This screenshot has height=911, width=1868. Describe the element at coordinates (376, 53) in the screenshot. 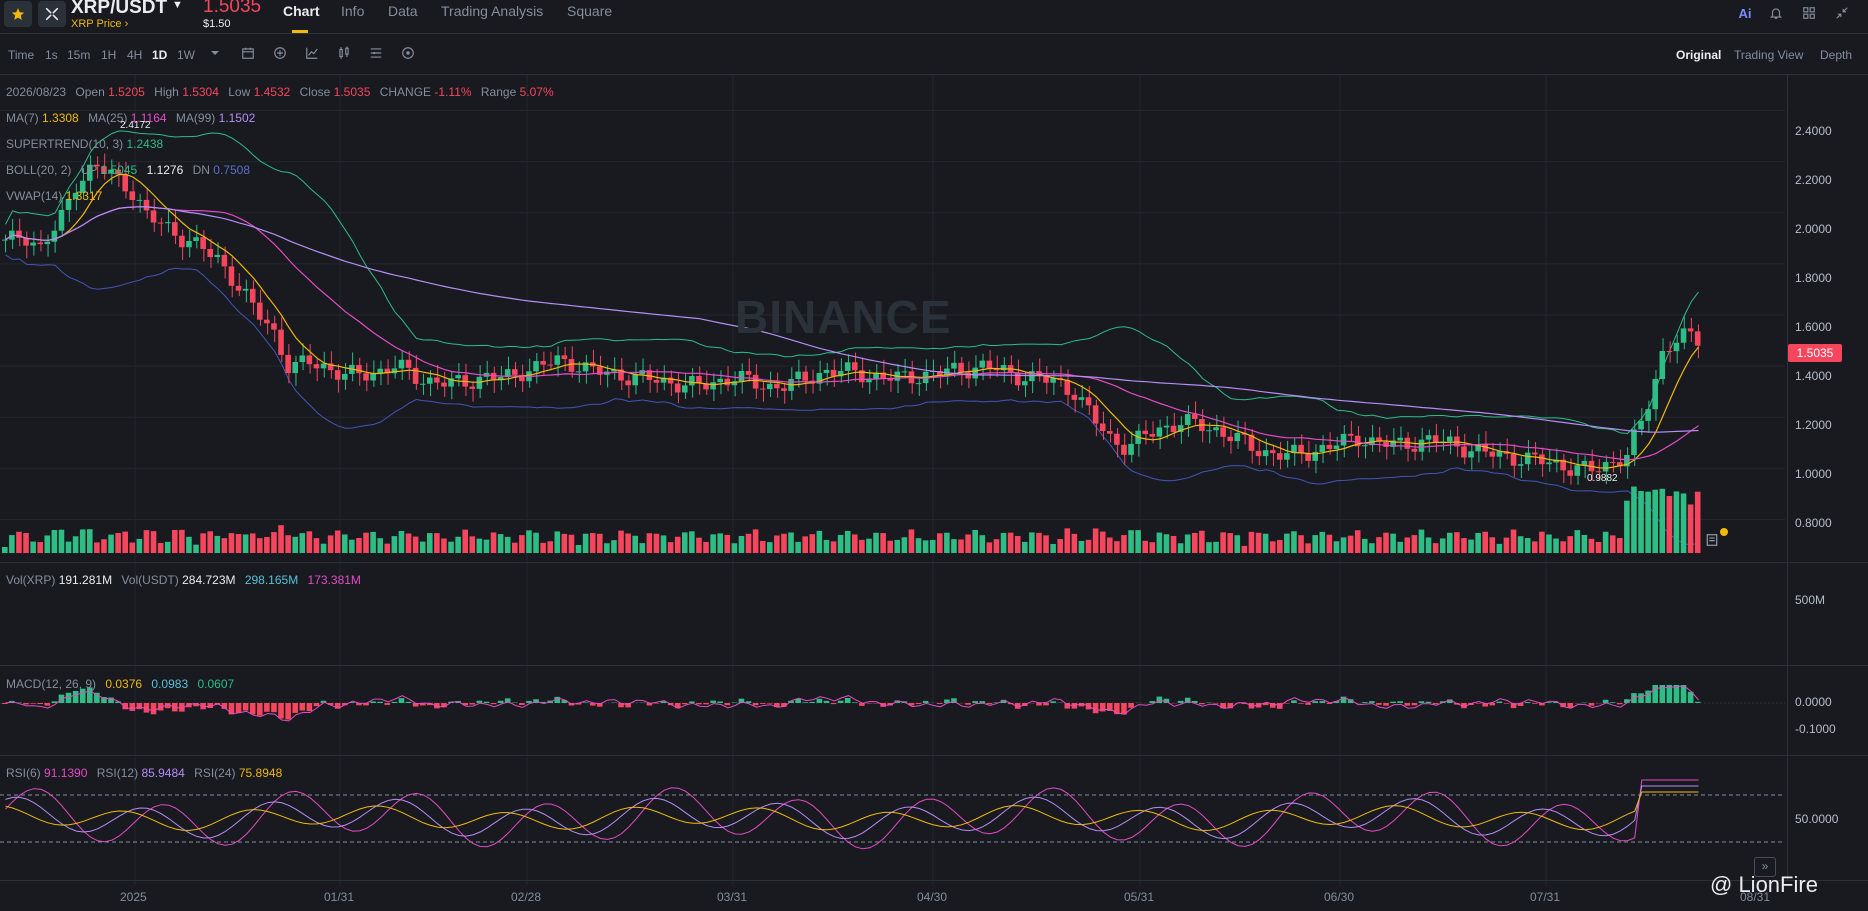

I see `chart-settings-icon` at that location.